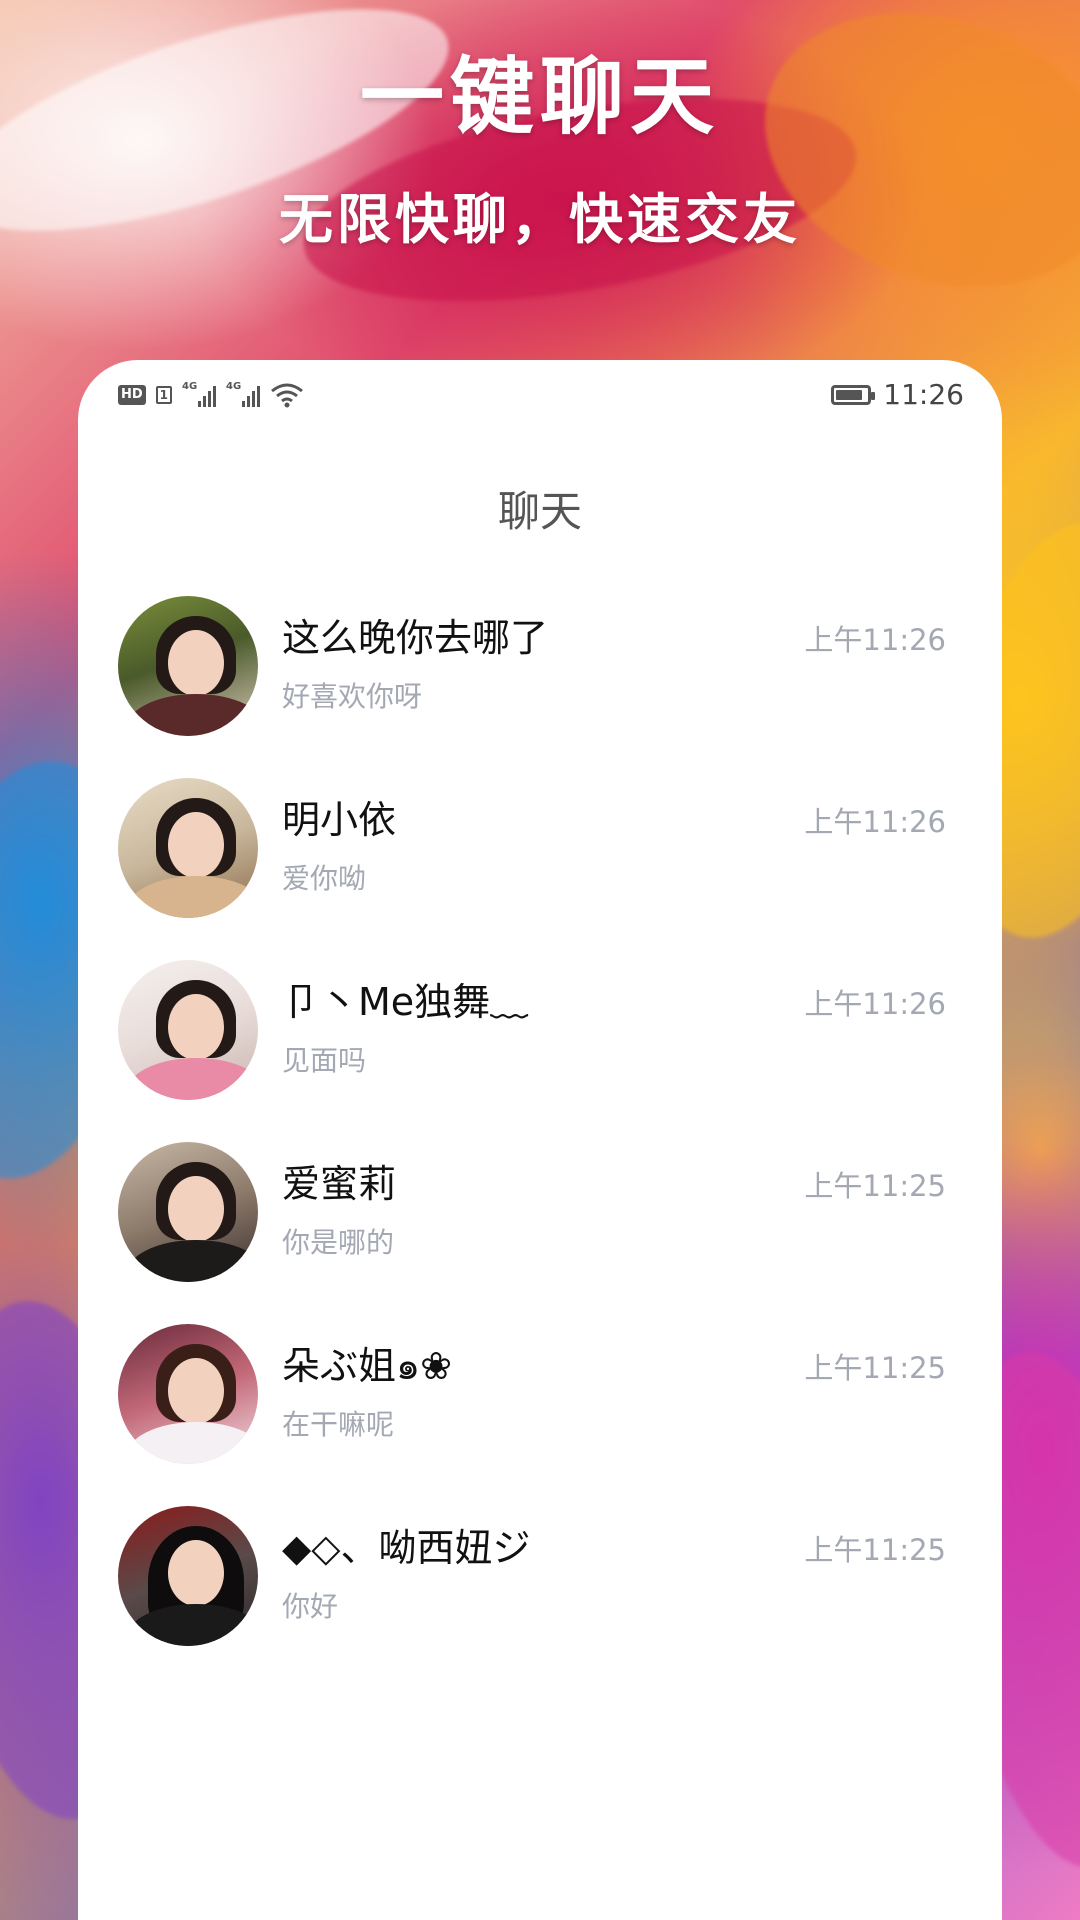 The width and height of the screenshot is (1080, 1920). Describe the element at coordinates (310, 1606) in the screenshot. I see `chat-preview: 你好` at that location.